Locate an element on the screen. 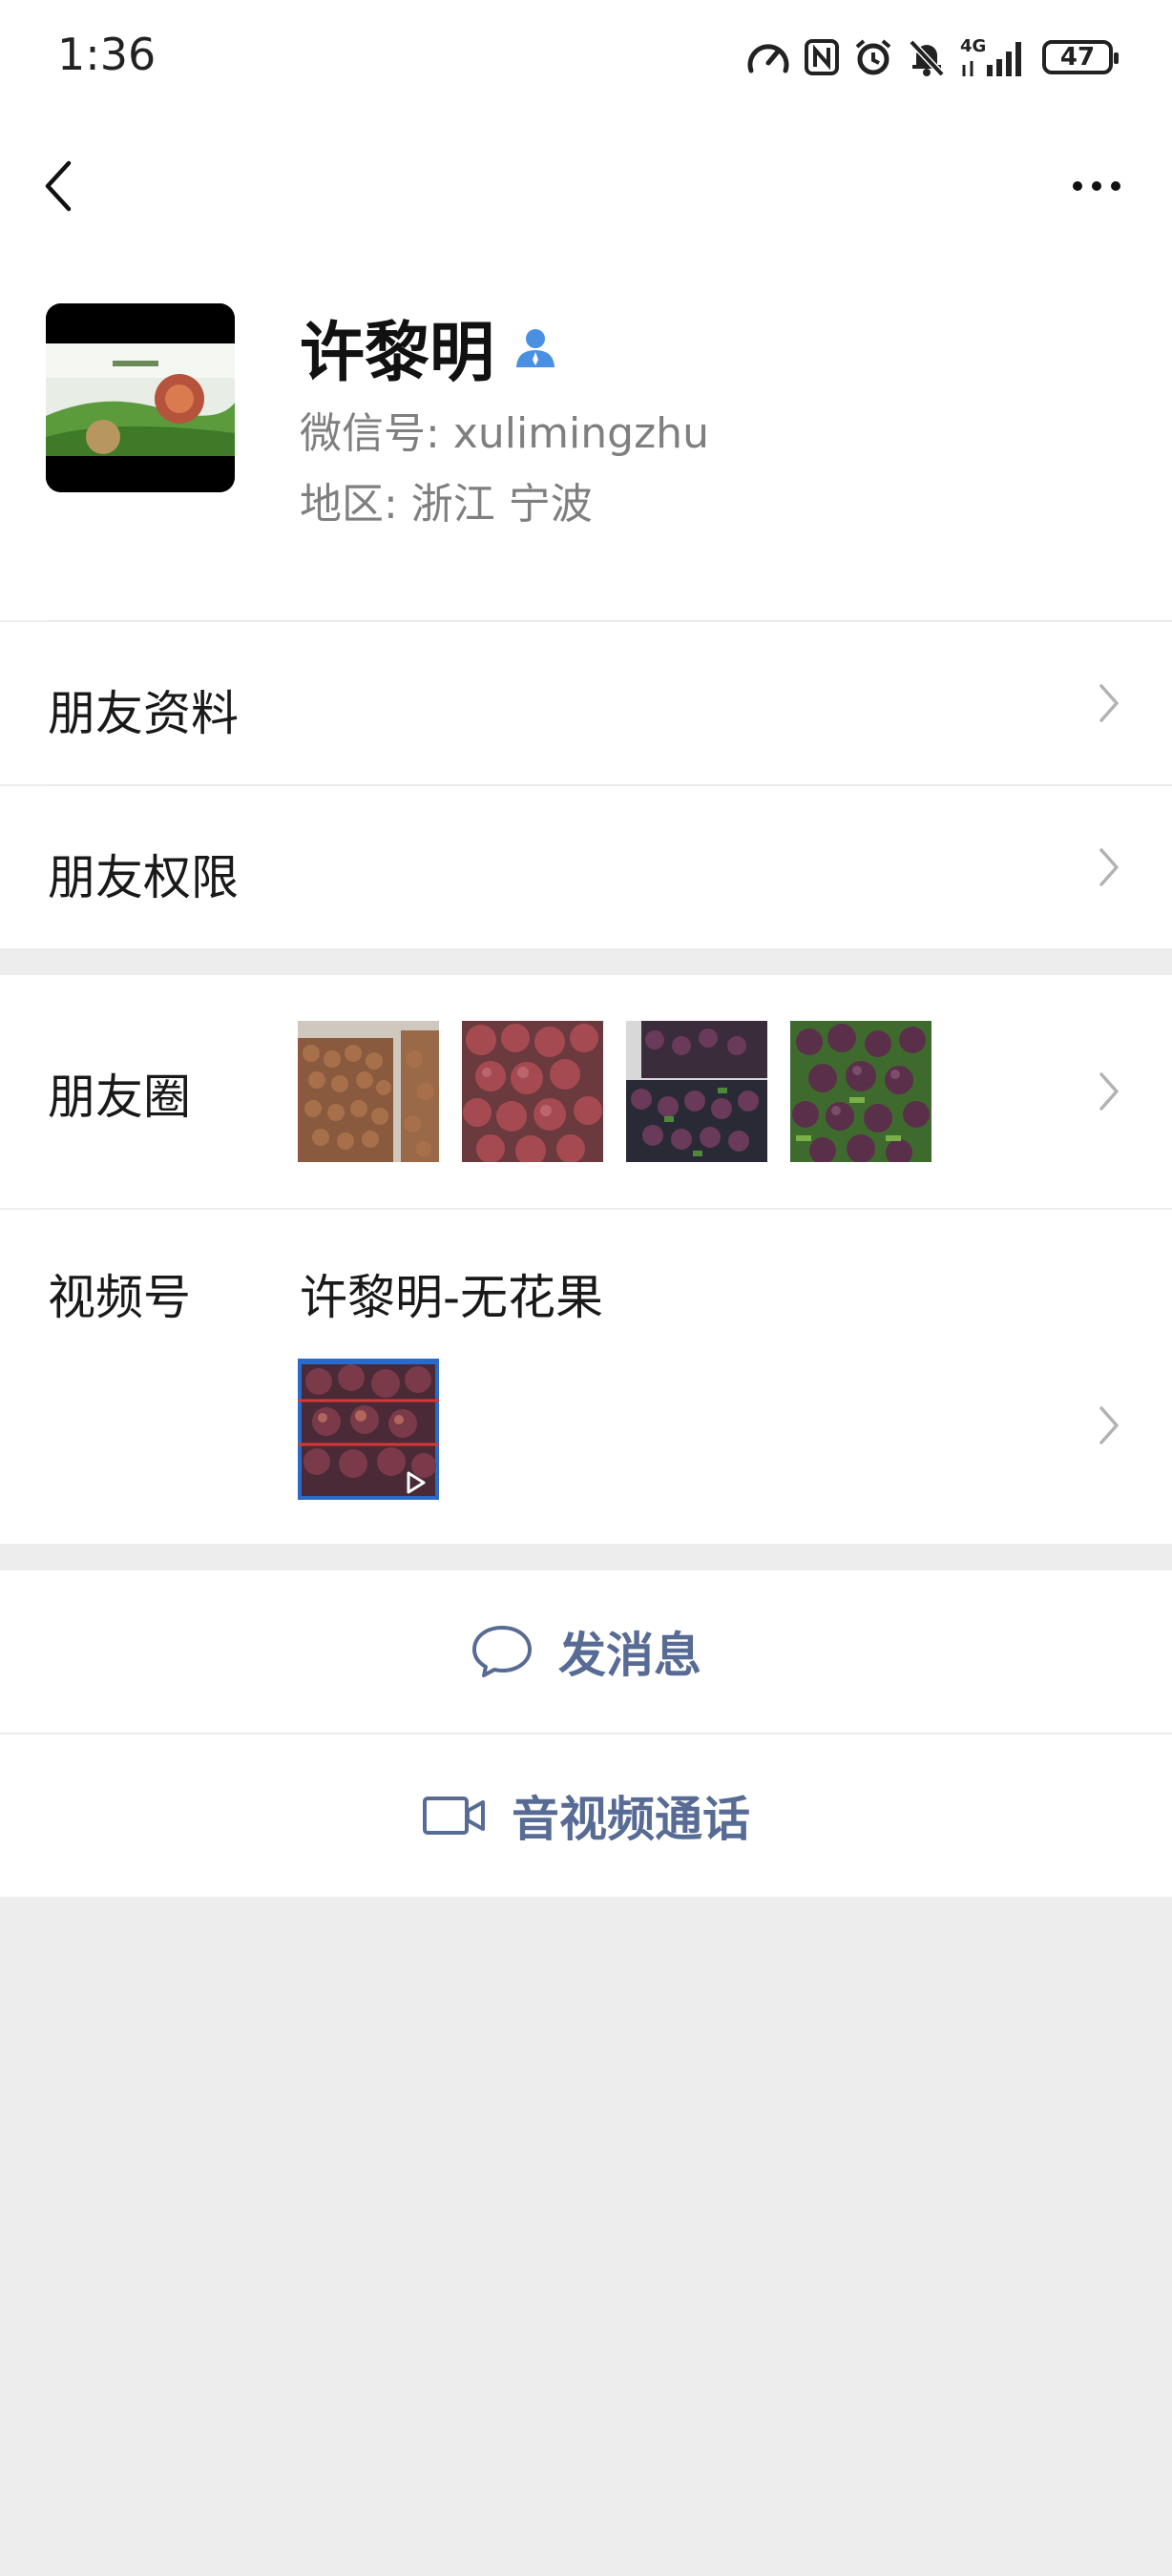 The height and width of the screenshot is (2576, 1172). name-row: 许黎明 is located at coordinates (428, 347).